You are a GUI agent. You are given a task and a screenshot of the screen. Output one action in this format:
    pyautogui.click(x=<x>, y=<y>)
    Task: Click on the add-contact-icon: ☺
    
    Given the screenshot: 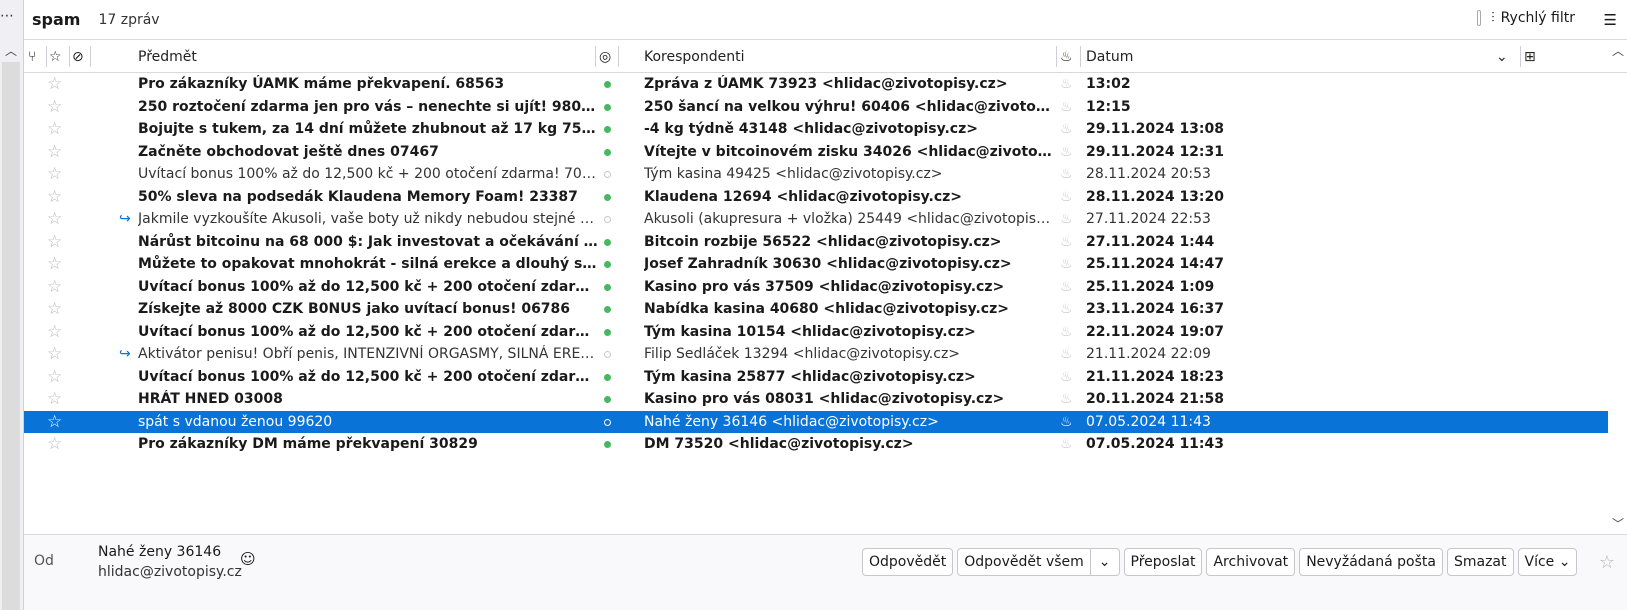 What is the action you would take?
    pyautogui.click(x=248, y=559)
    